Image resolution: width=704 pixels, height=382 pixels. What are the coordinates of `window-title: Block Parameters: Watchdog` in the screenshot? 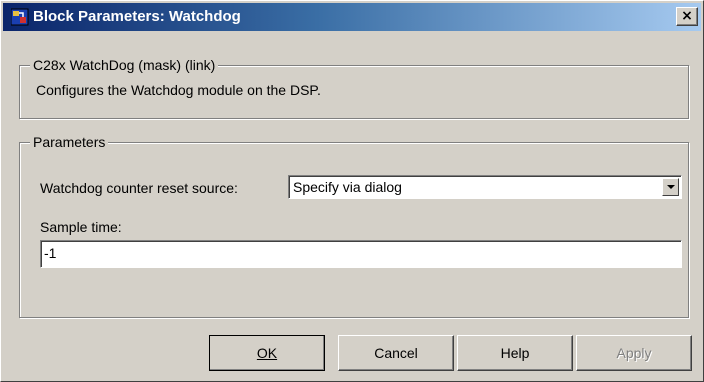 It's located at (137, 16).